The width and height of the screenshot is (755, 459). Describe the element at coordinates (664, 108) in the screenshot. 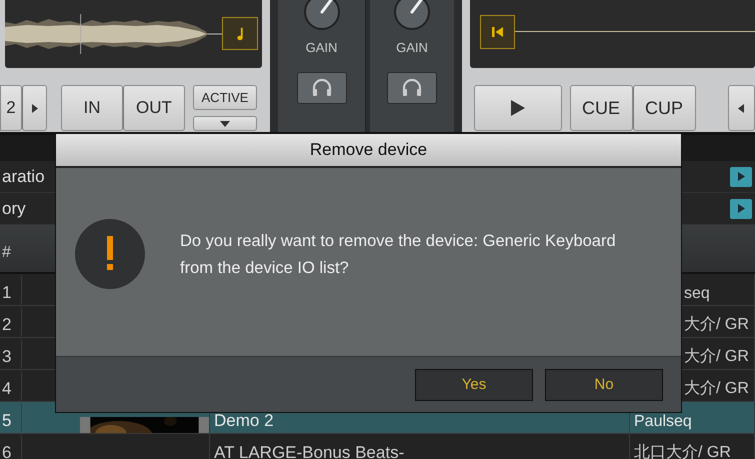

I see `cue-button: CUP` at that location.